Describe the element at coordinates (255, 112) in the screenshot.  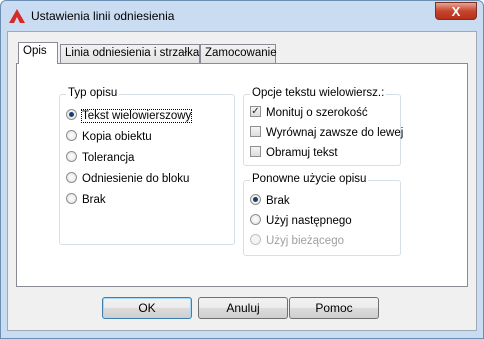
I see `checkmark-icon: ✓` at that location.